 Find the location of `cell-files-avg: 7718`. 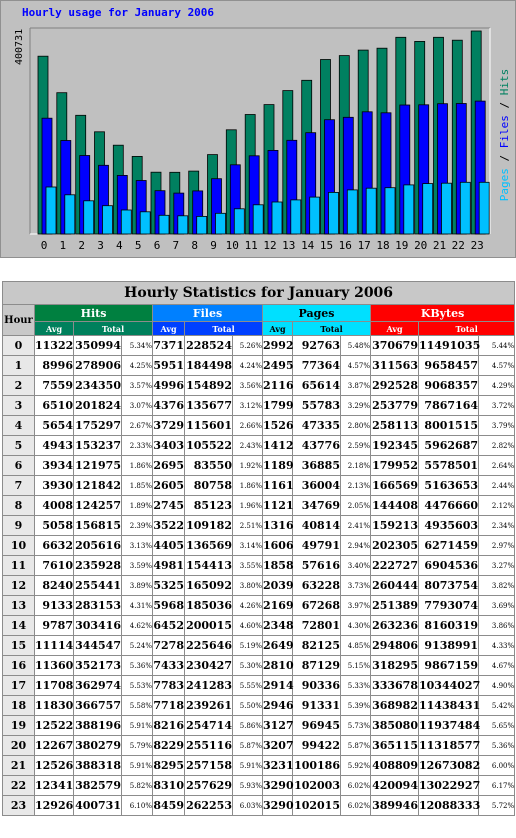

cell-files-avg: 7718 is located at coordinates (168, 705).